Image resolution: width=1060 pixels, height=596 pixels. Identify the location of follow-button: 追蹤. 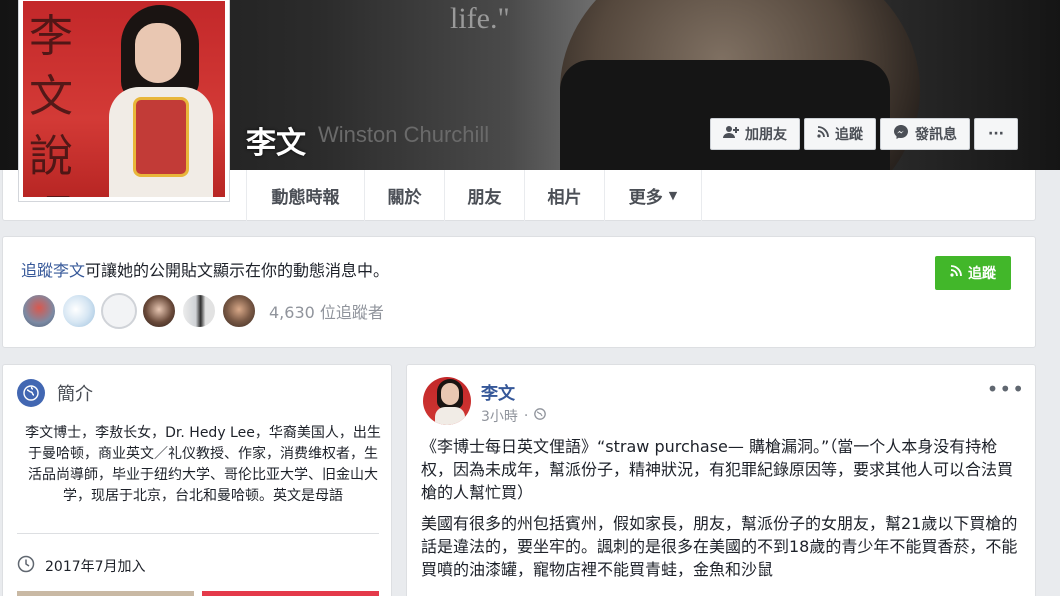
(840, 134).